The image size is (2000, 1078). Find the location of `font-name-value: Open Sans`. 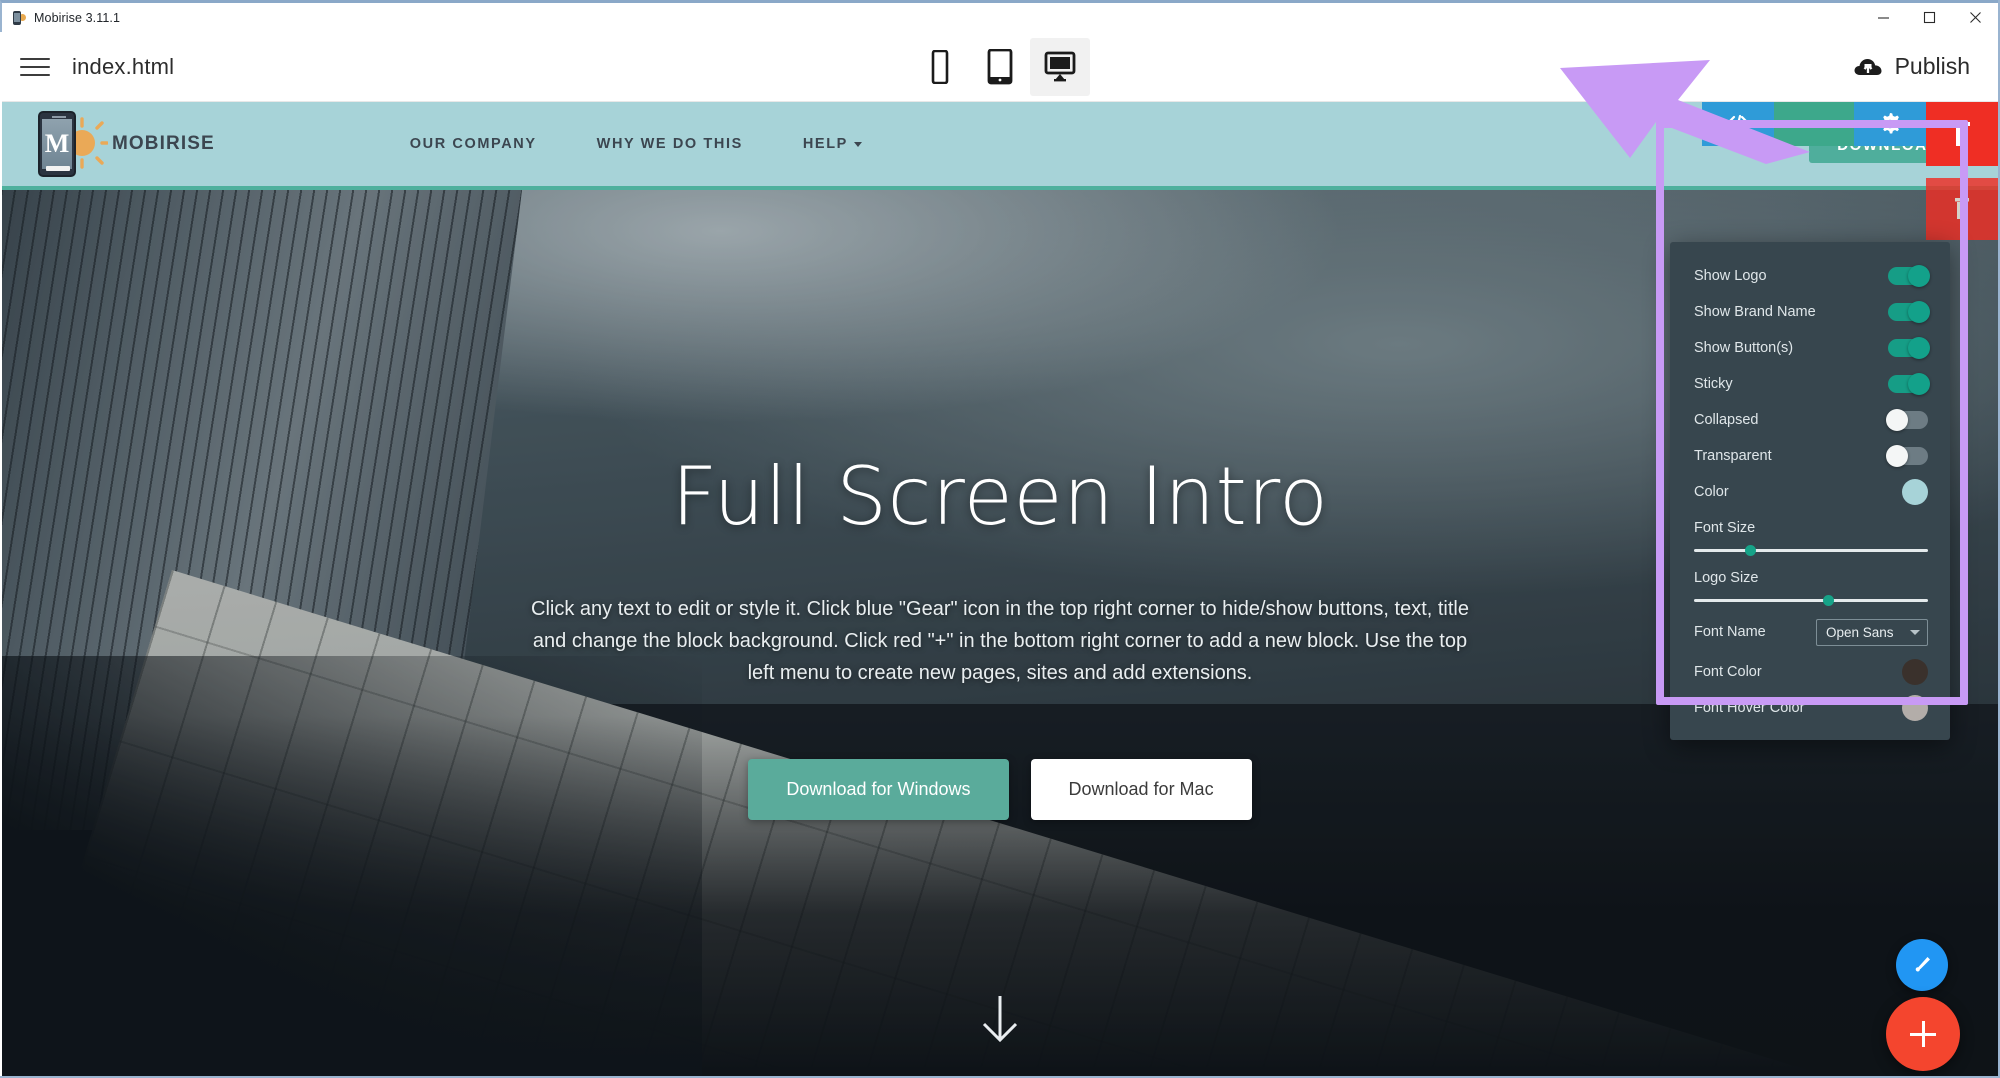

font-name-value: Open Sans is located at coordinates (1860, 632).